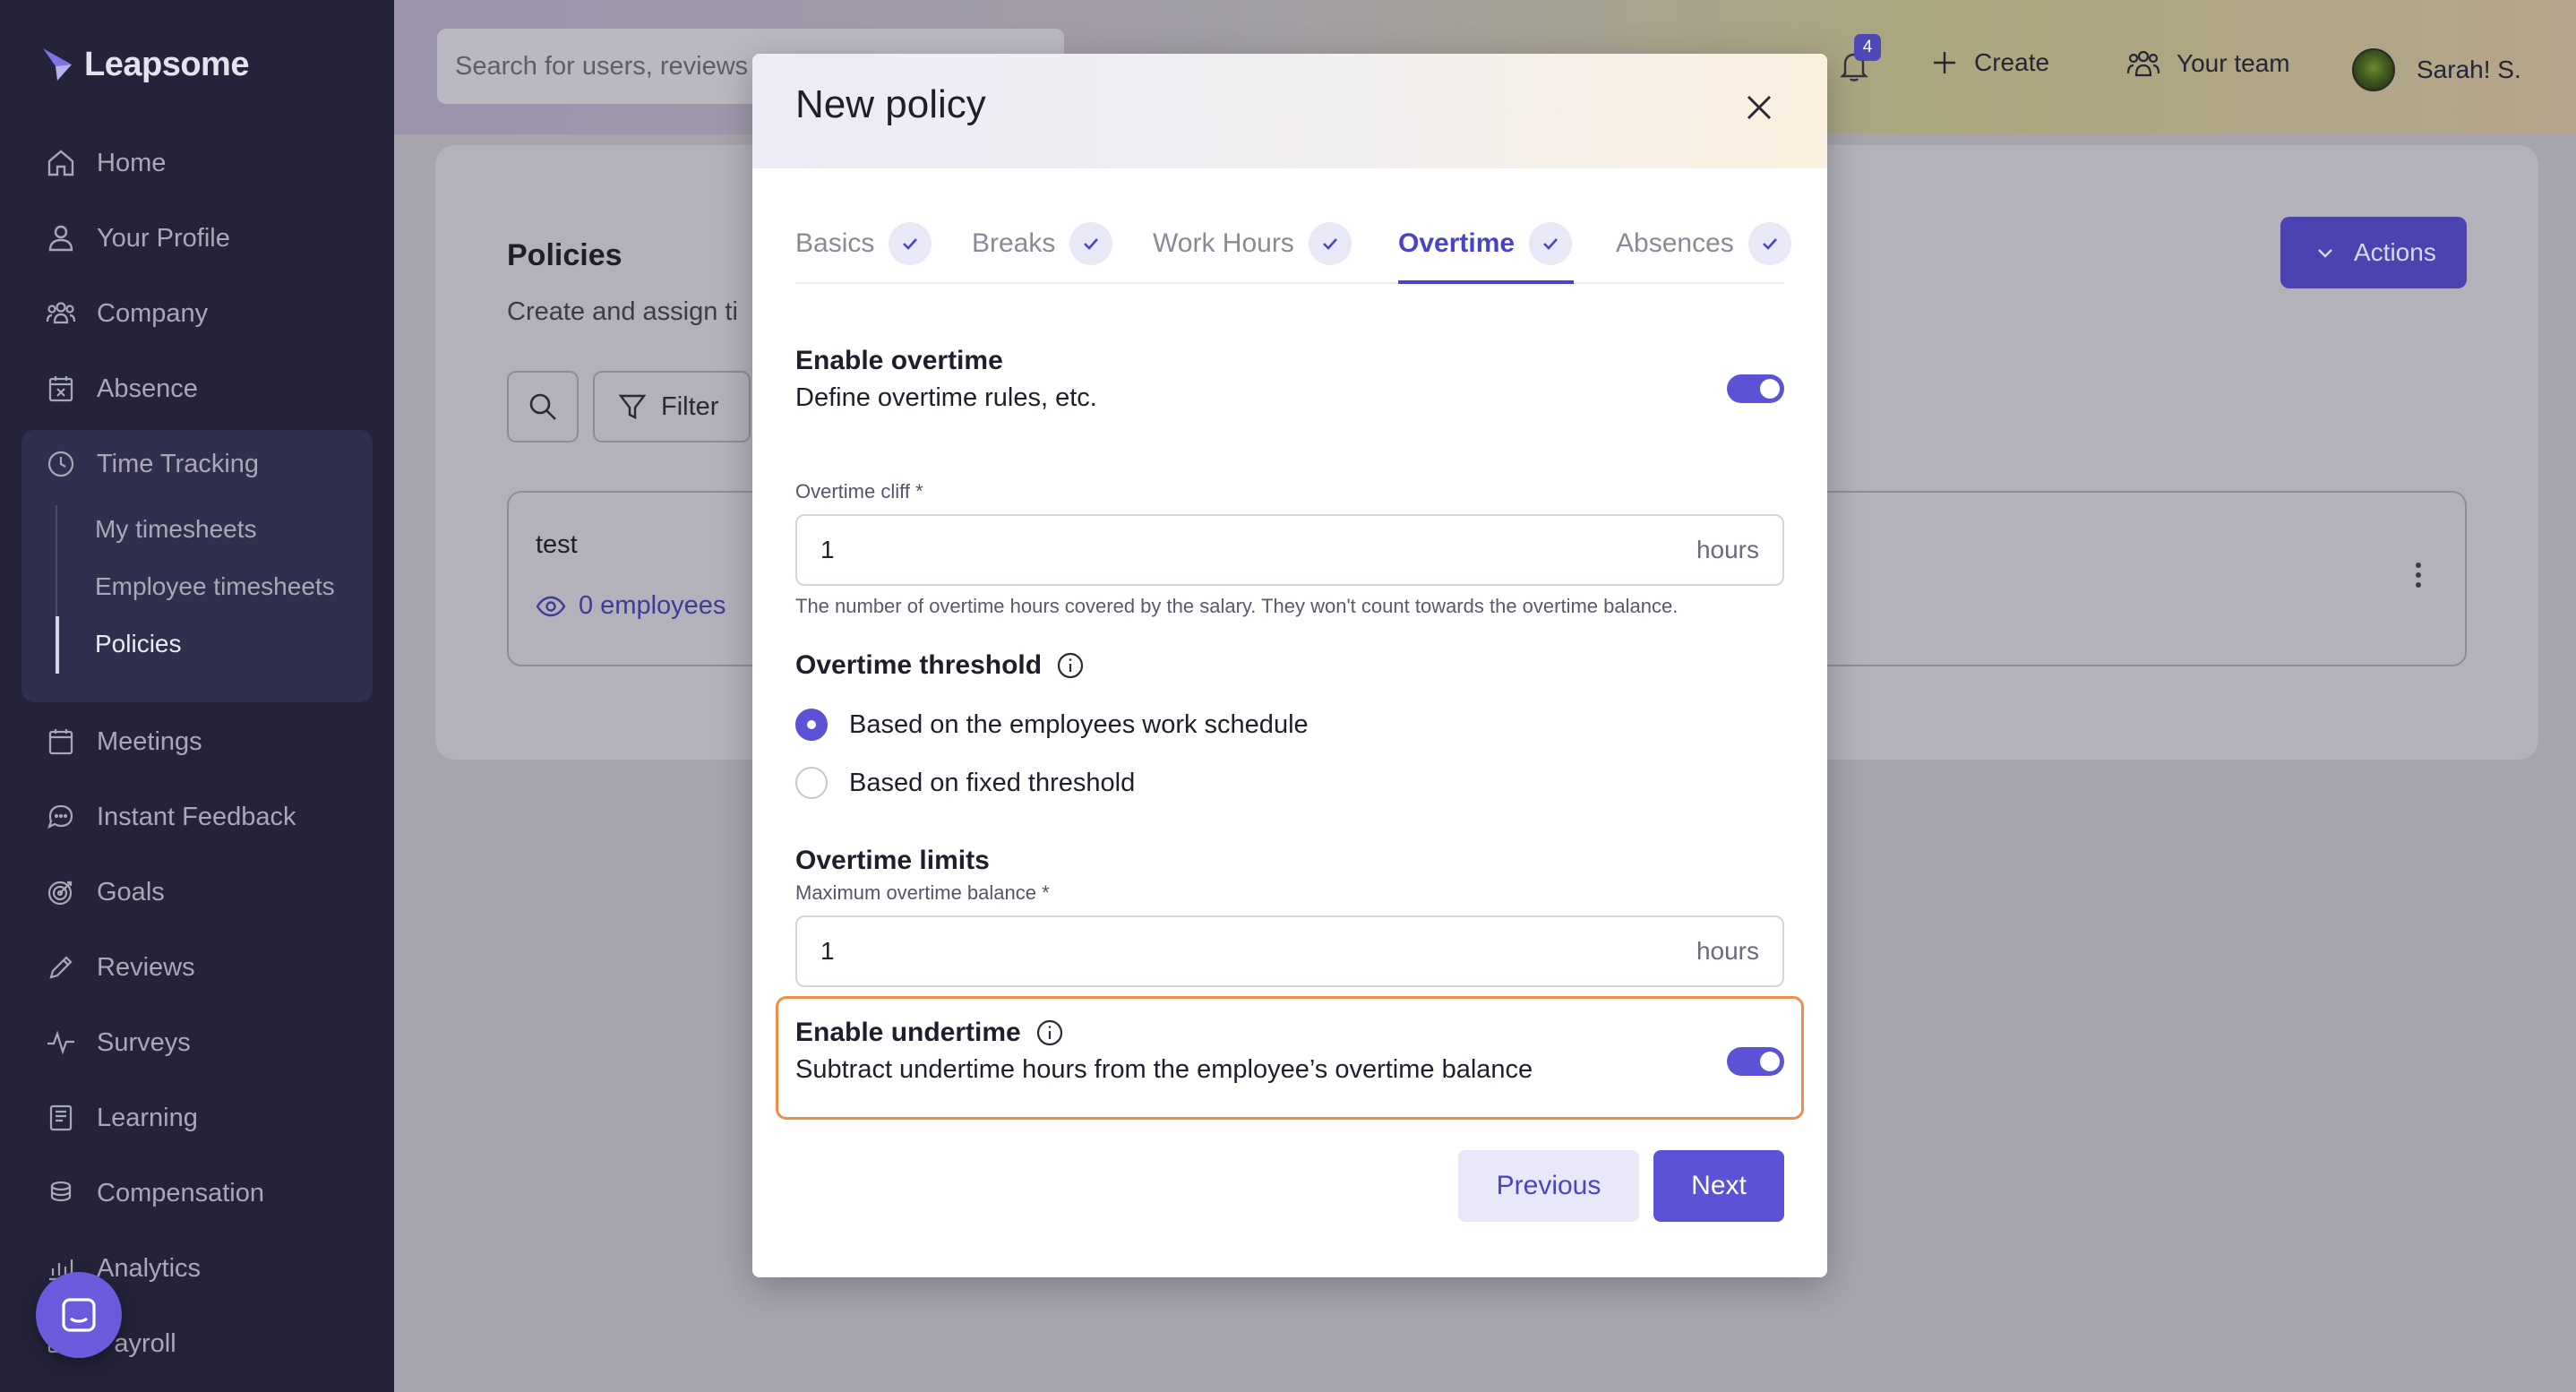 The height and width of the screenshot is (1392, 2576). What do you see at coordinates (180, 1192) in the screenshot?
I see `sidebar-item-label: Compensation` at bounding box center [180, 1192].